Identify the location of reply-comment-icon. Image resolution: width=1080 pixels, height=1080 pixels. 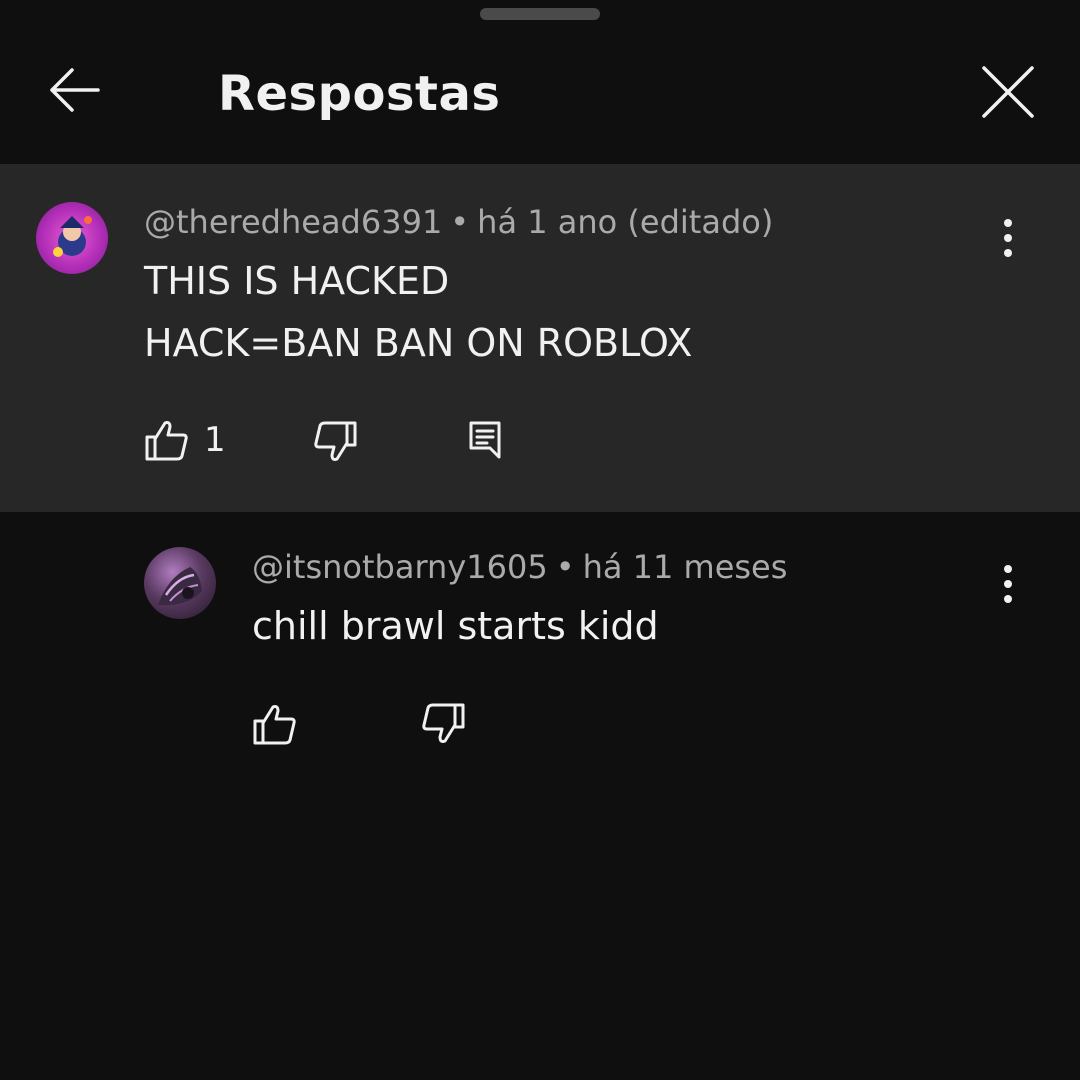
(485, 440).